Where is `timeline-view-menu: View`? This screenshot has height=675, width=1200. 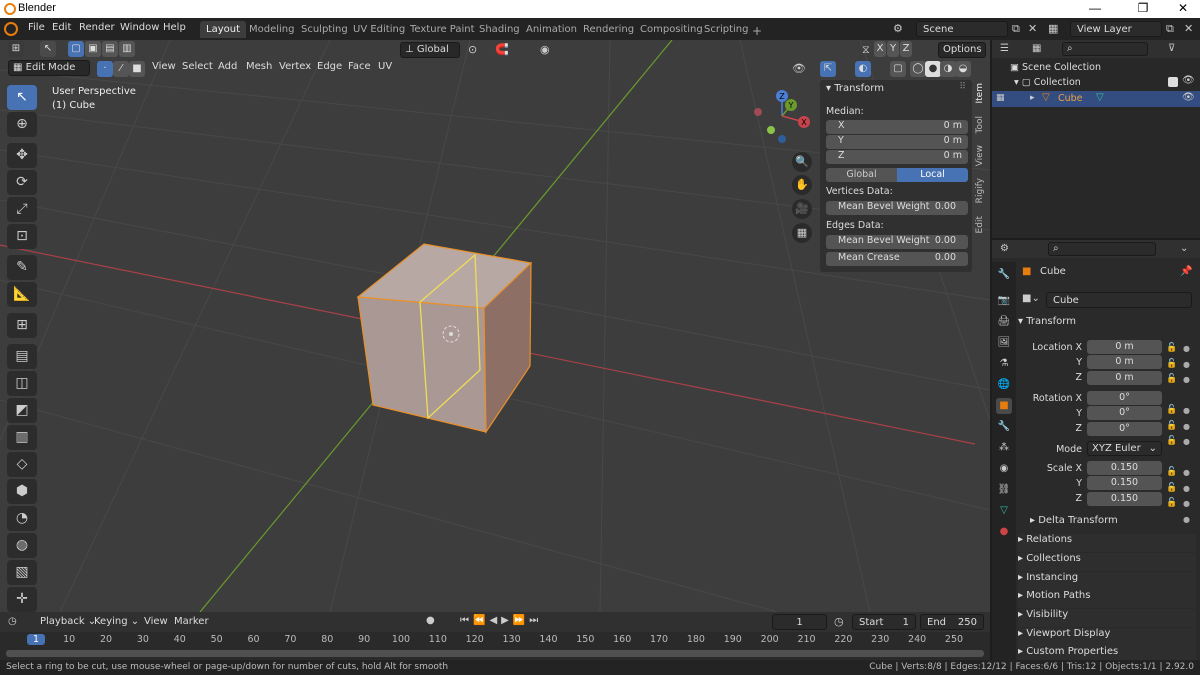
timeline-view-menu: View is located at coordinates (156, 623).